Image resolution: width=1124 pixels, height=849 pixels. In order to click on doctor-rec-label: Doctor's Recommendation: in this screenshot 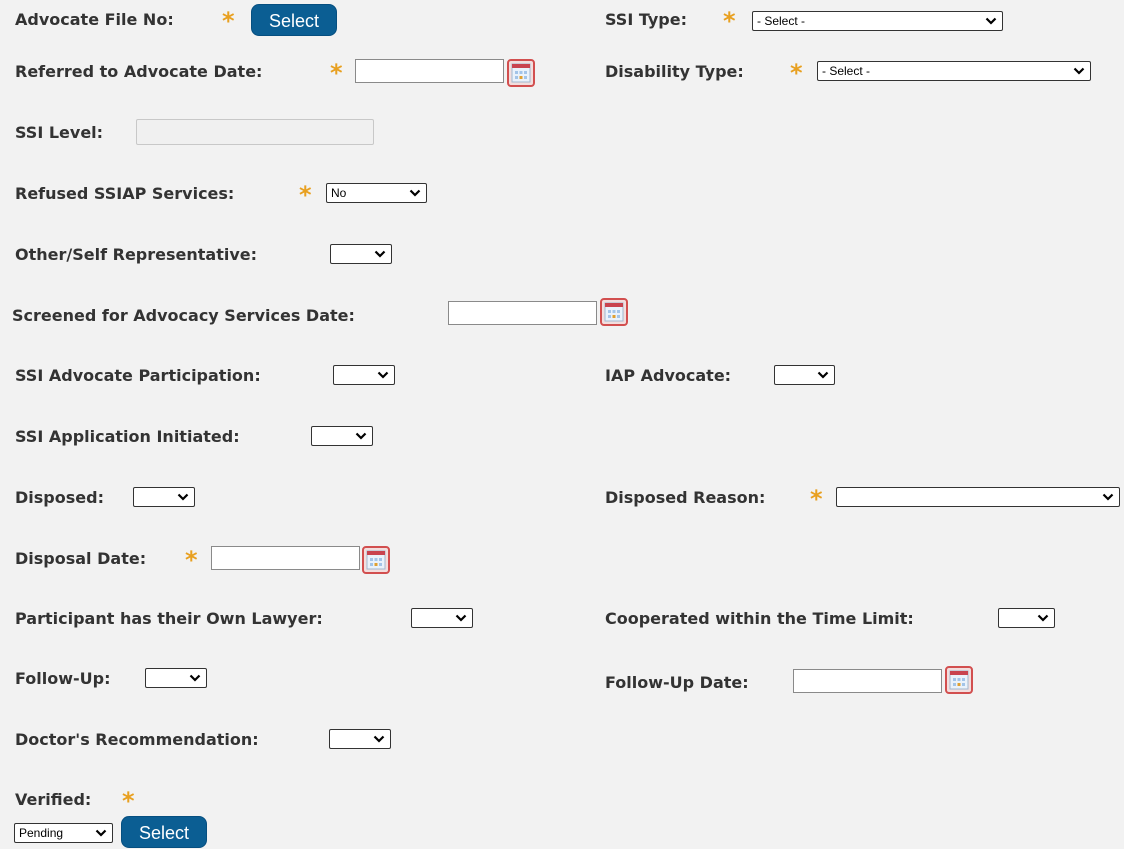, I will do `click(137, 739)`.